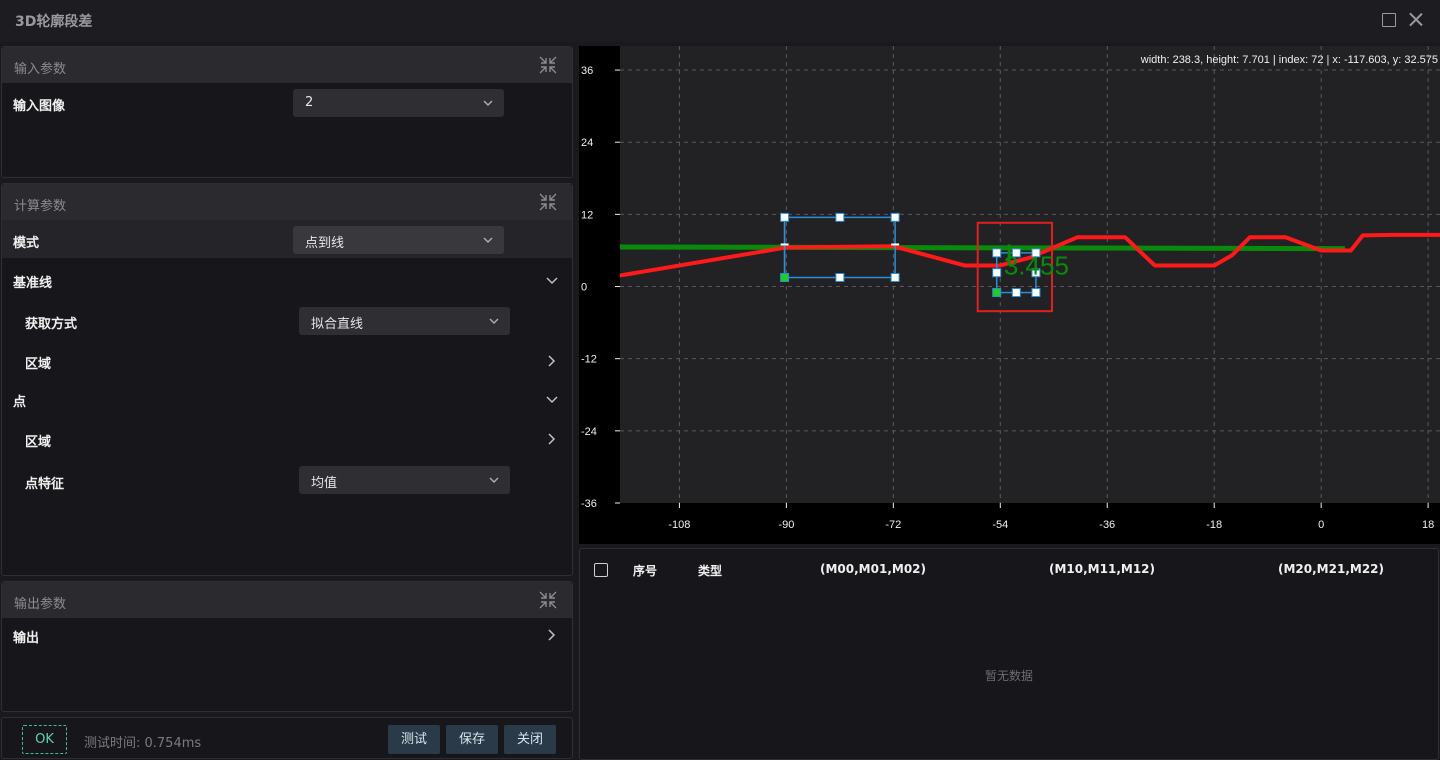  What do you see at coordinates (40, 69) in the screenshot?
I see `panel-title: 输入参数` at bounding box center [40, 69].